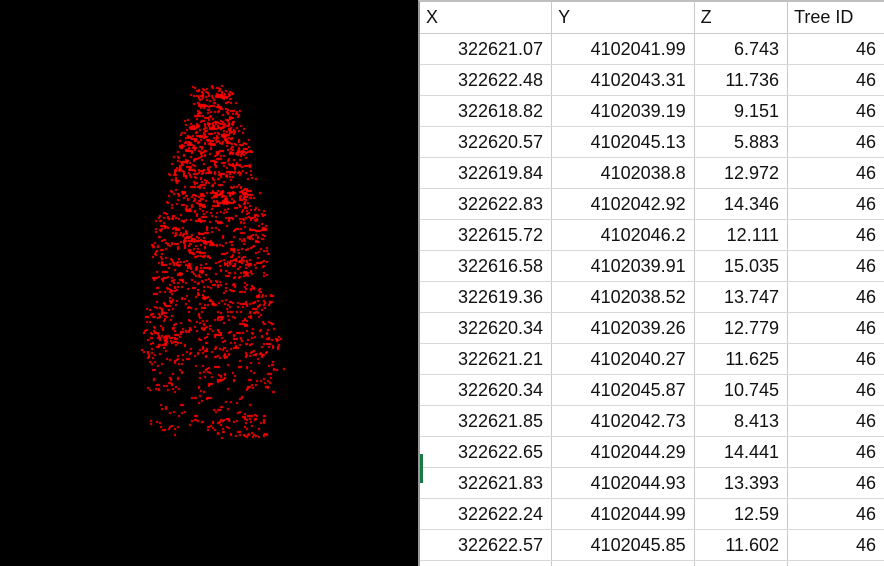 The height and width of the screenshot is (566, 884). What do you see at coordinates (741, 483) in the screenshot?
I see `cell-z: 13.393` at bounding box center [741, 483].